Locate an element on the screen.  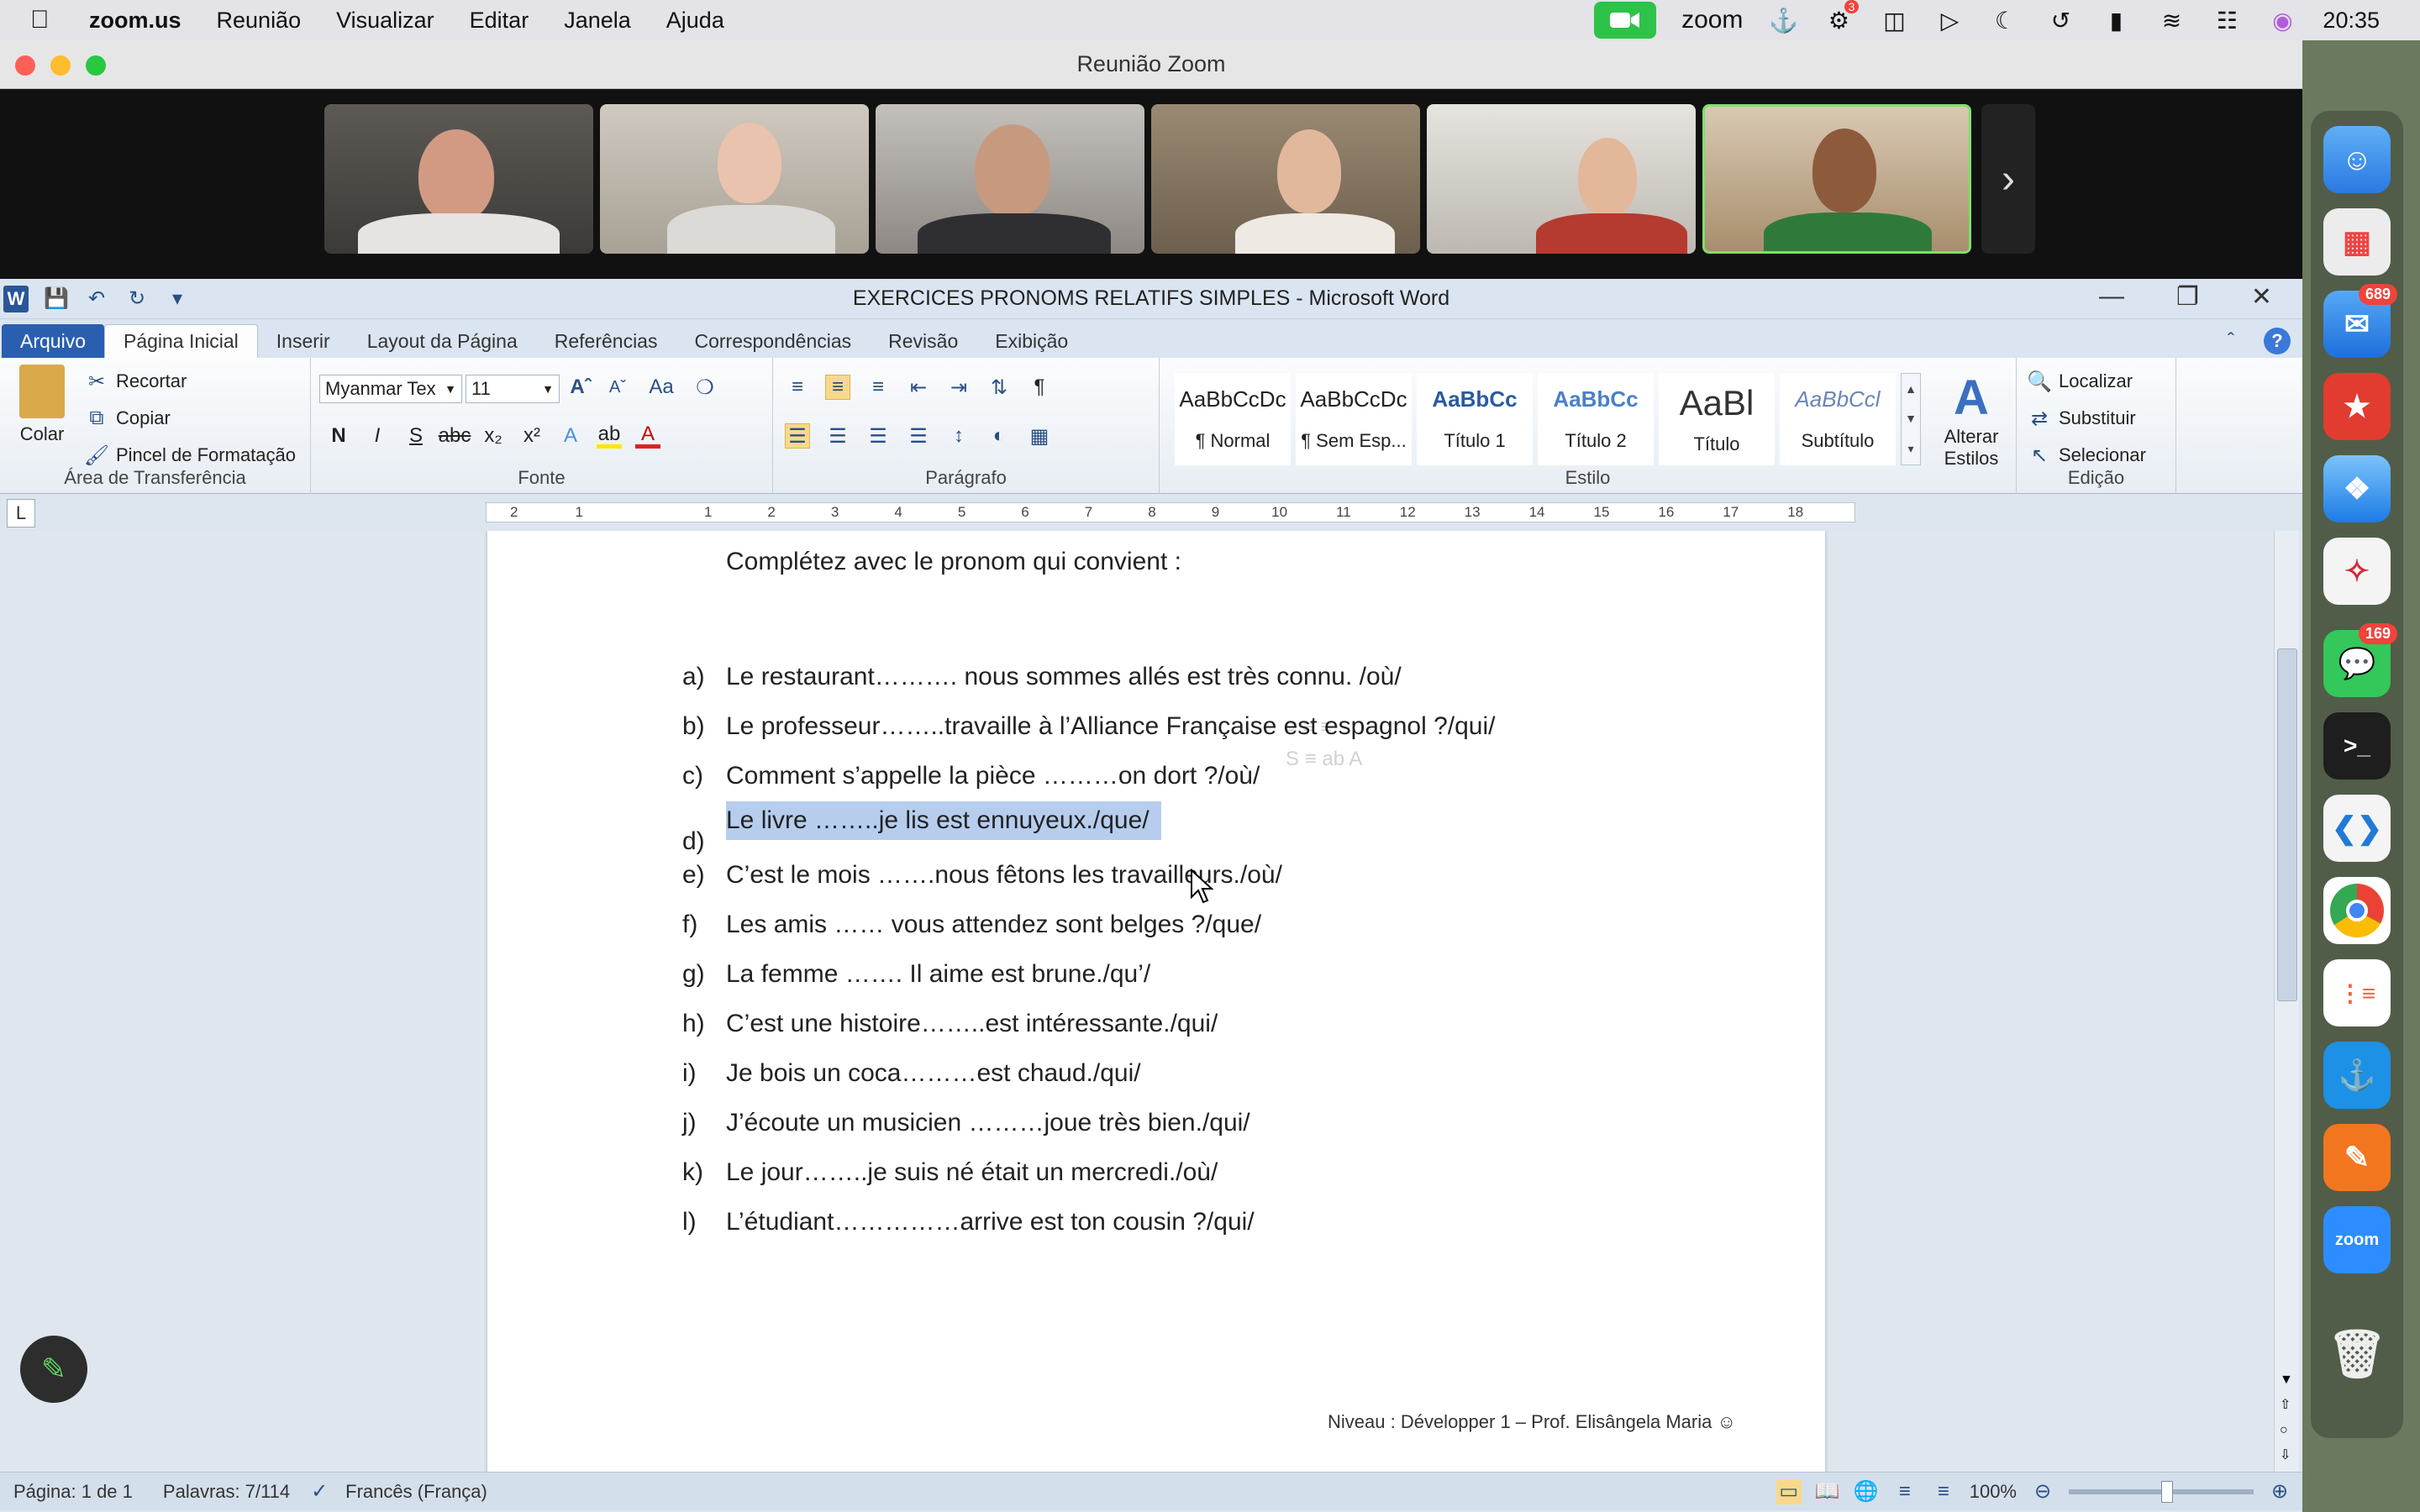
word-count: Palavras: 7/114 is located at coordinates (226, 1492).